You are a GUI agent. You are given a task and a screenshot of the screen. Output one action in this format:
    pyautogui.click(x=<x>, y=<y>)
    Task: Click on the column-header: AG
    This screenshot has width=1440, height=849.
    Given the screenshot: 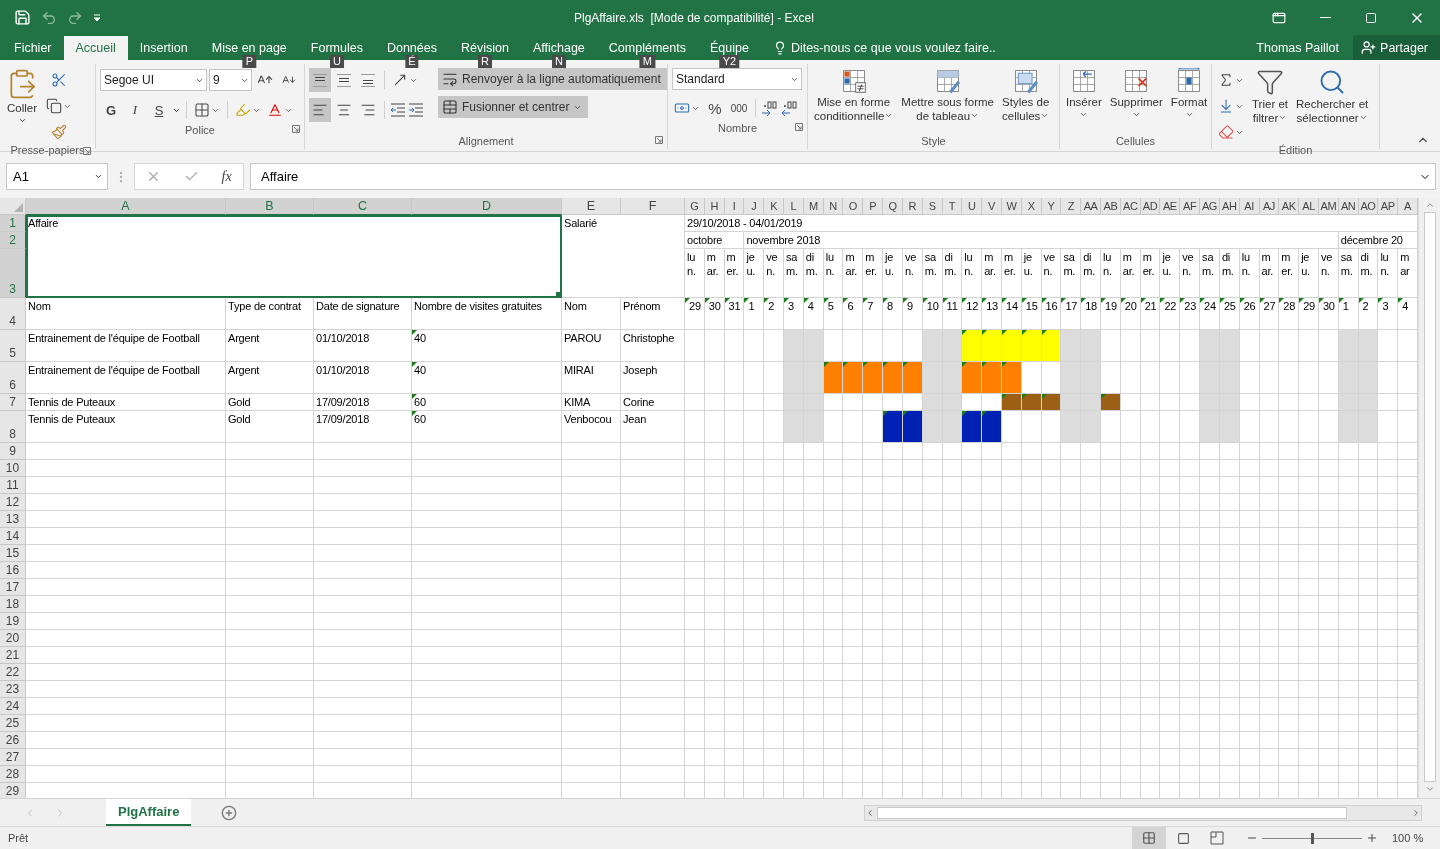 What is the action you would take?
    pyautogui.click(x=1210, y=206)
    